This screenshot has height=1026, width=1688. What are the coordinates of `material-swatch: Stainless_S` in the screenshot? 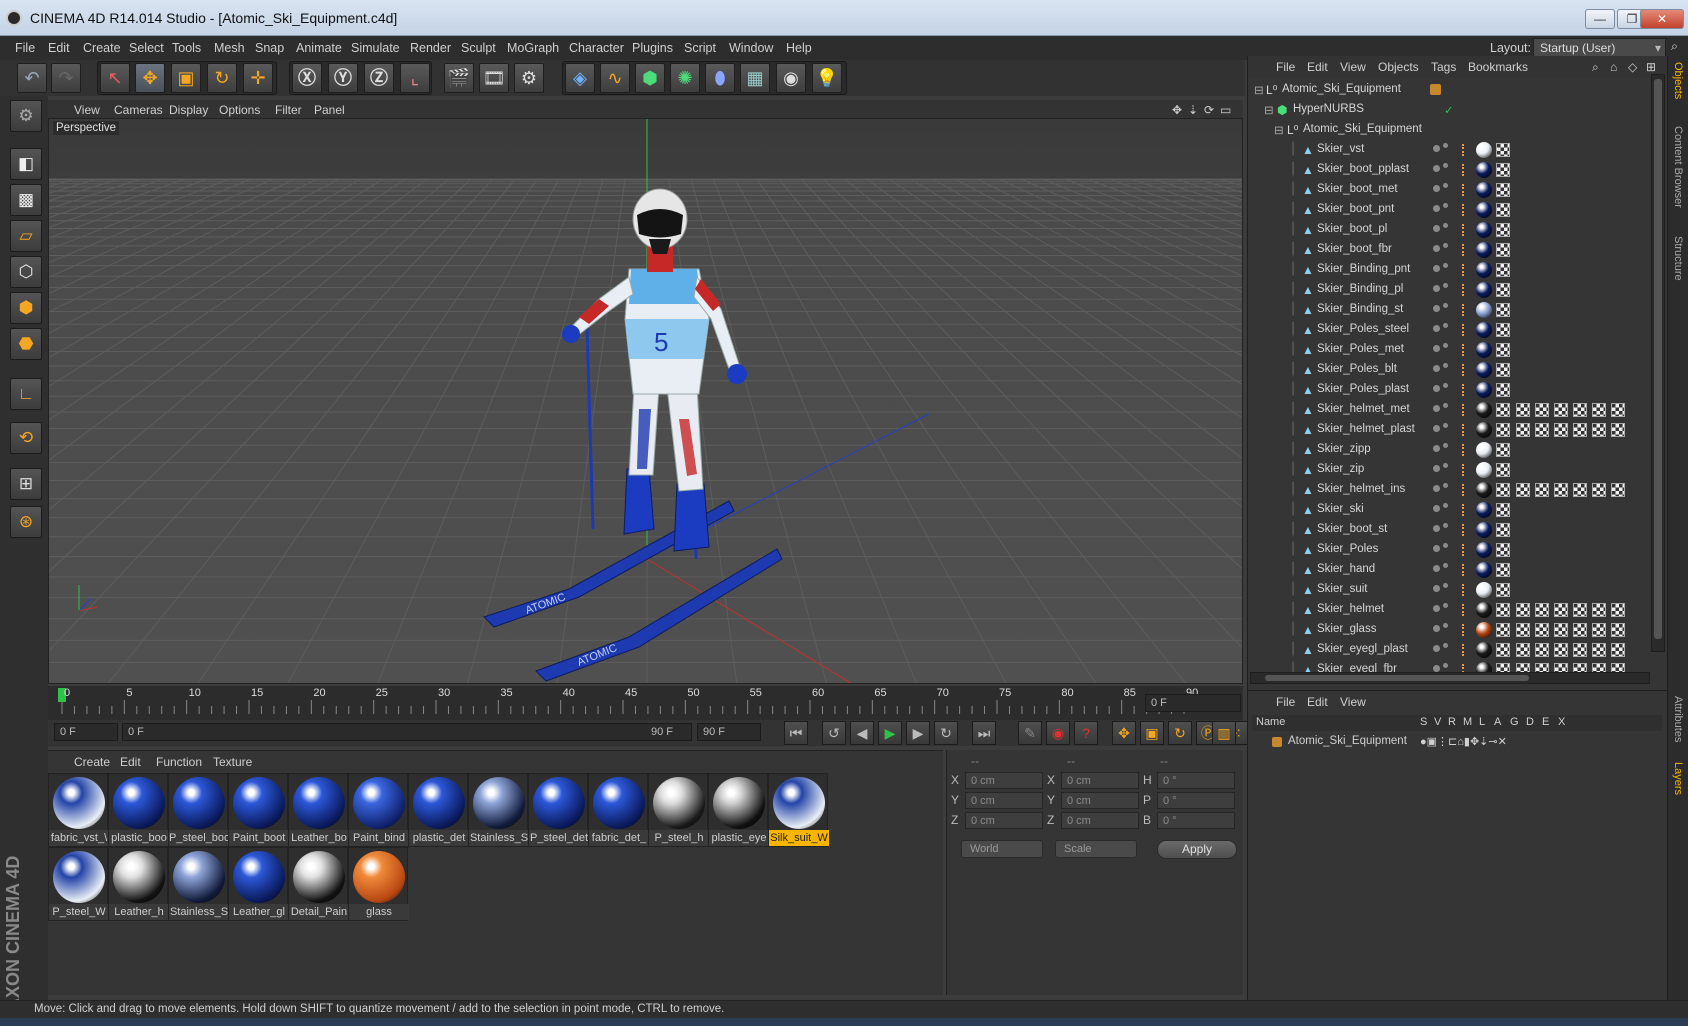 It's located at (198, 884).